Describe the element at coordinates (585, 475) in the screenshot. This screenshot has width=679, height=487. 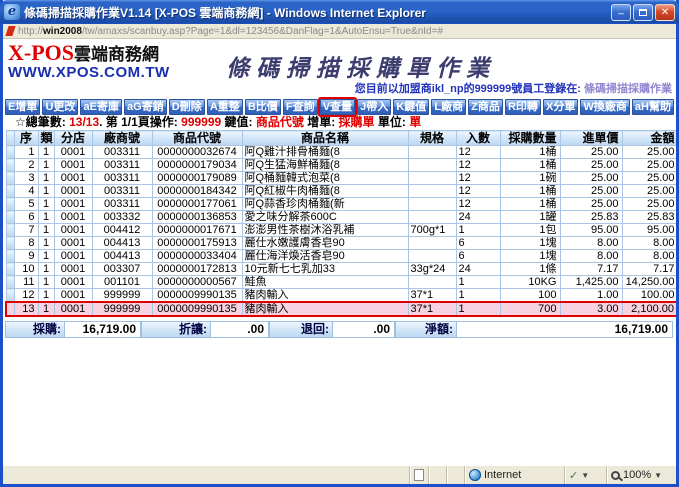
I see `phishing-filter-pane: ✓ ▼` at that location.